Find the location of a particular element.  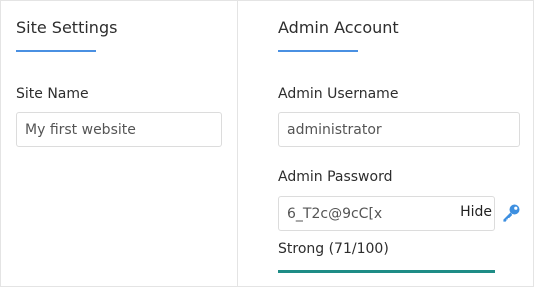

site-name-label: Site Name is located at coordinates (52, 94).